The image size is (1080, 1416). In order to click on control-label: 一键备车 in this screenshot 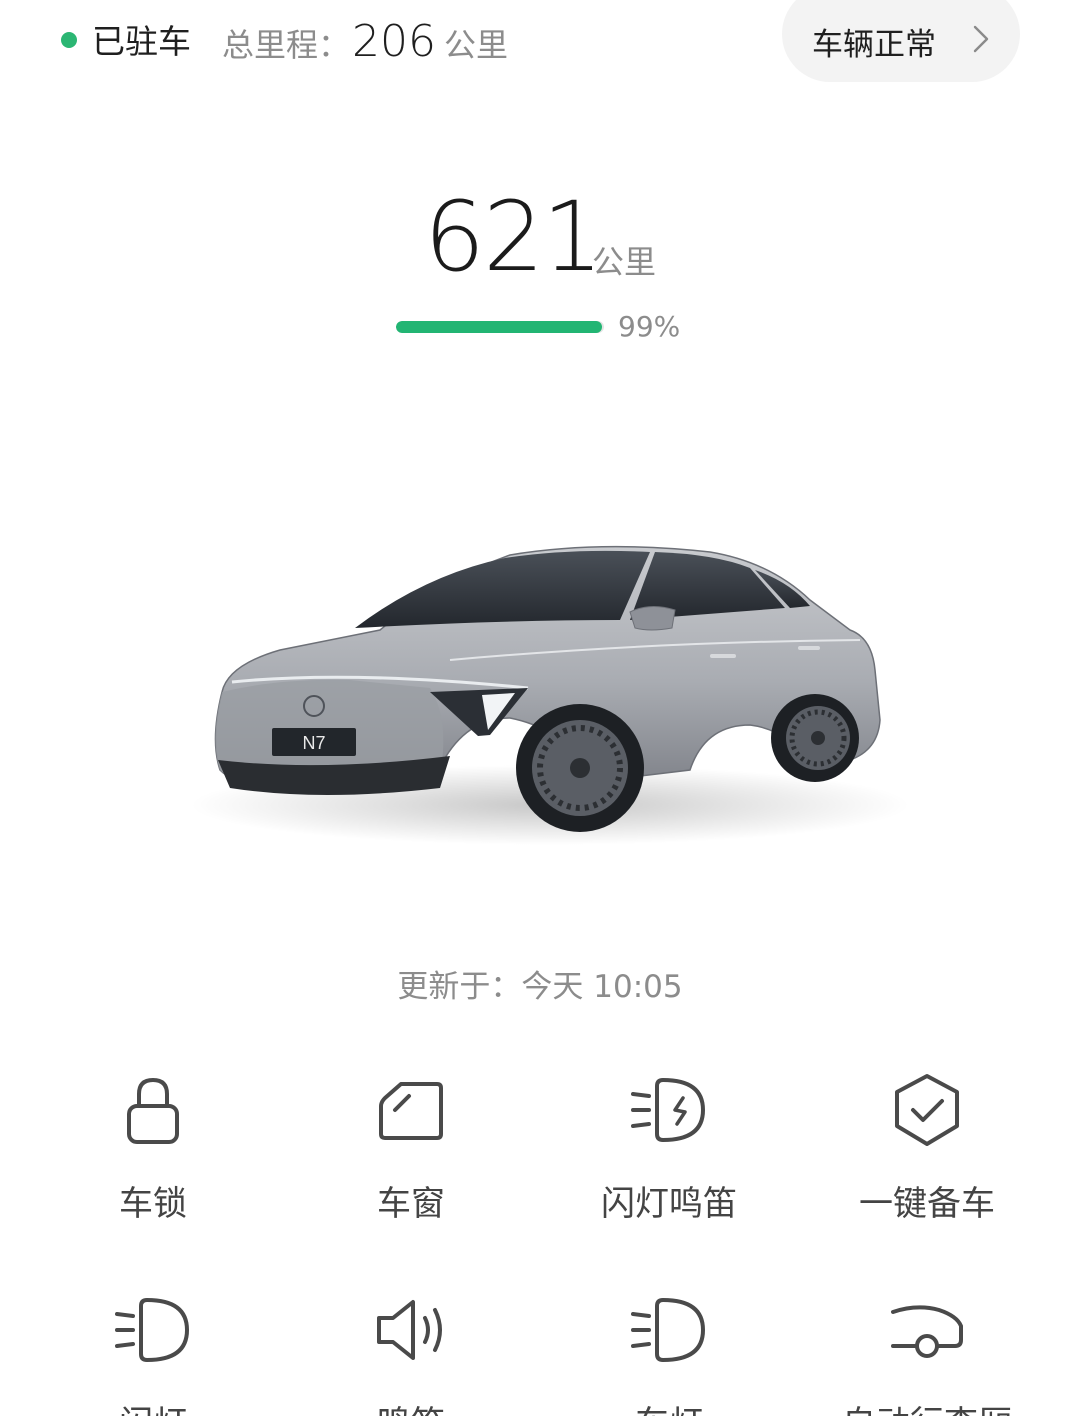, I will do `click(927, 1204)`.